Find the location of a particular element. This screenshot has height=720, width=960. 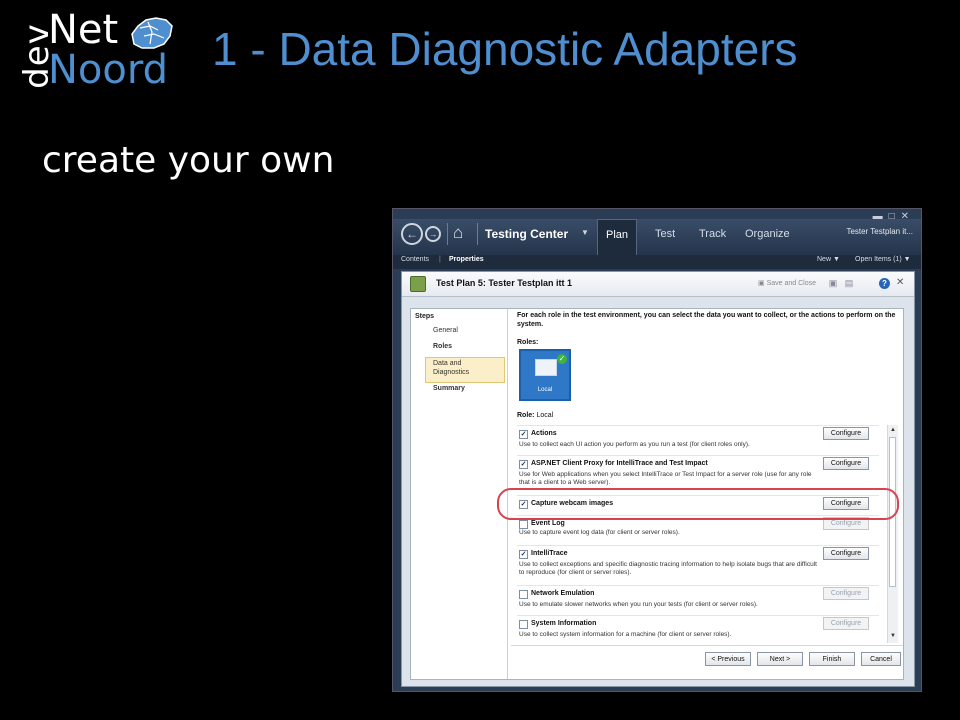

roles-label: Roles: is located at coordinates (528, 342).